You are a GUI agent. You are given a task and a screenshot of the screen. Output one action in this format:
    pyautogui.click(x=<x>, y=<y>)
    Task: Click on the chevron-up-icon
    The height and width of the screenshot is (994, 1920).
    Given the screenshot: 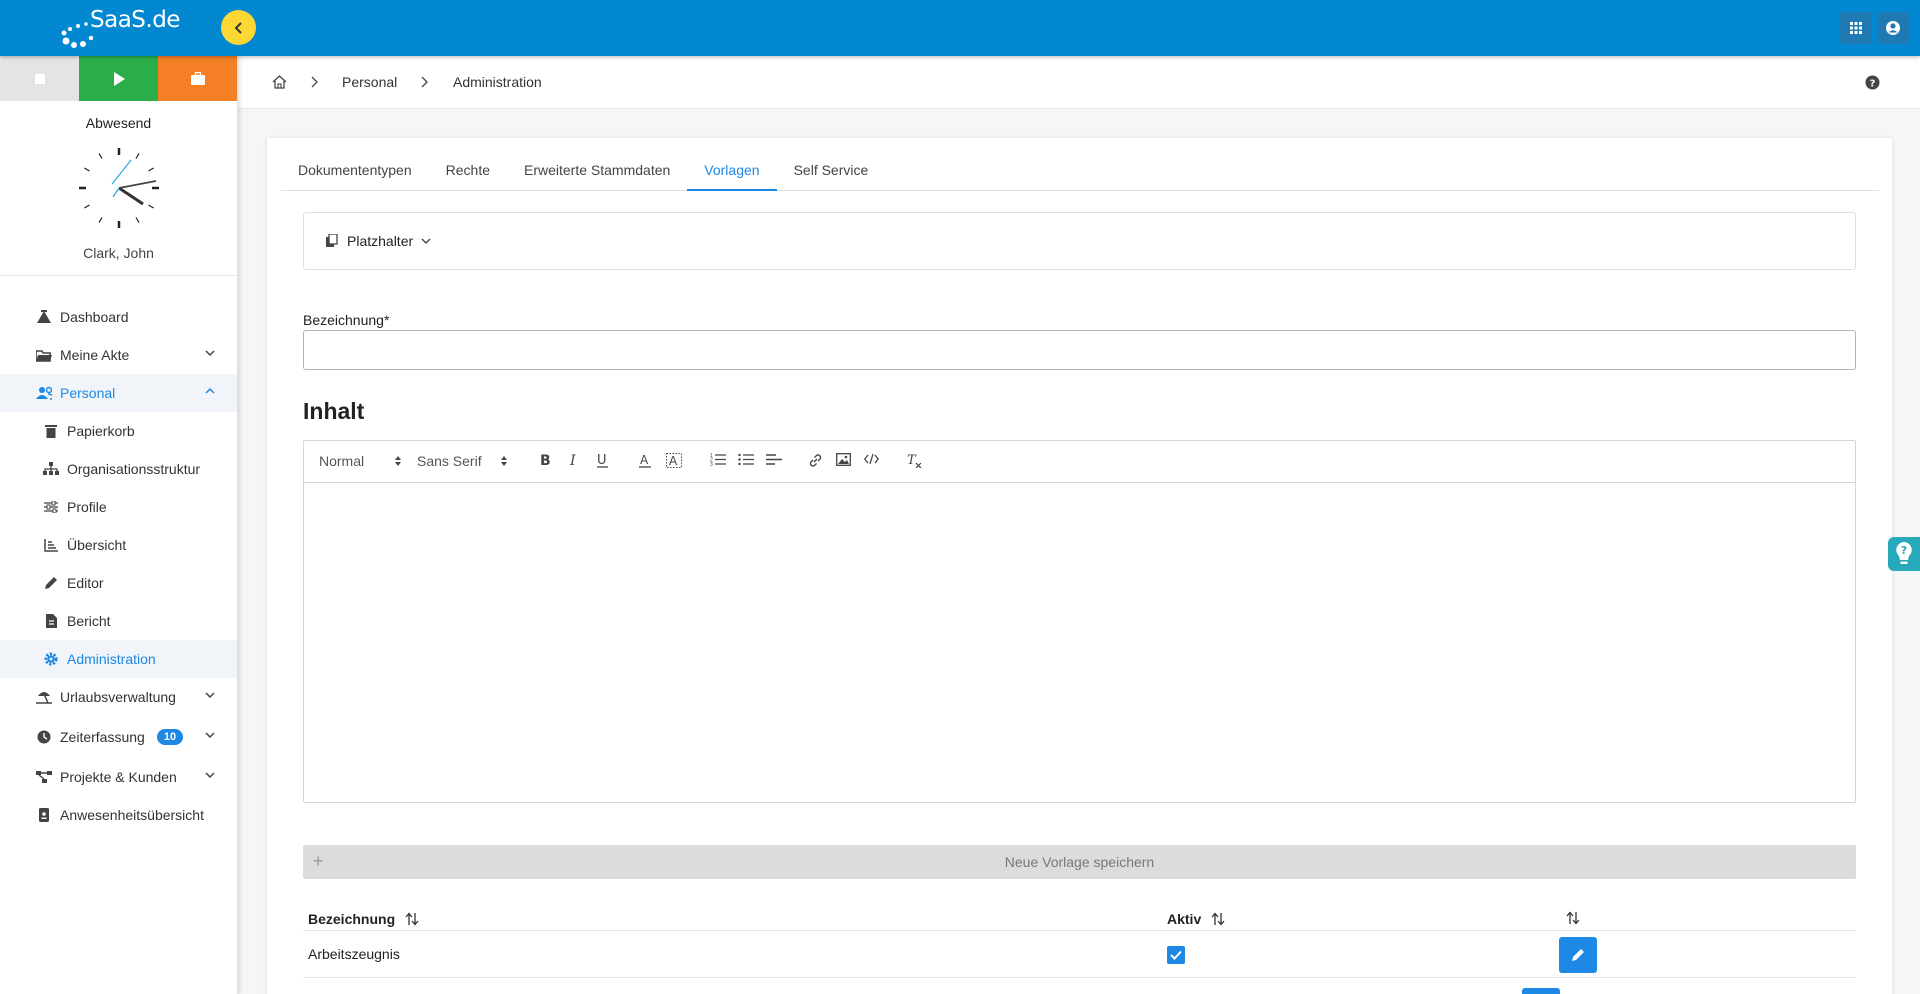 What is the action you would take?
    pyautogui.click(x=210, y=390)
    